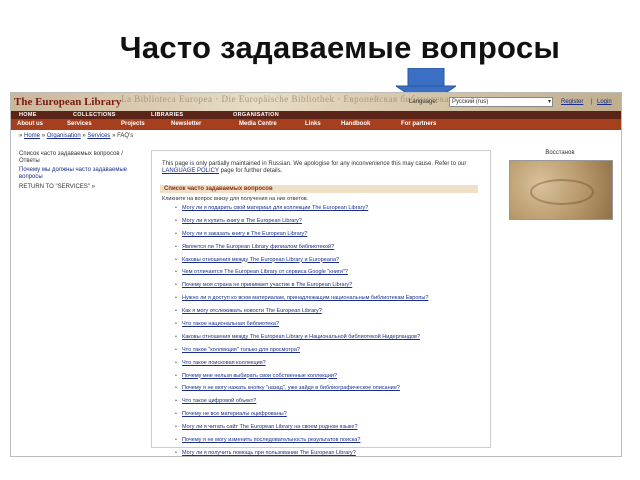 The width and height of the screenshot is (640, 480). Describe the element at coordinates (190, 171) in the screenshot. I see `language-policy-link: LANGUAGE POLICY` at that location.